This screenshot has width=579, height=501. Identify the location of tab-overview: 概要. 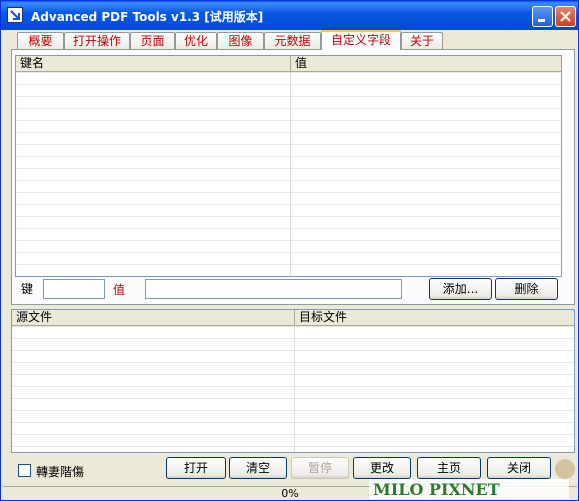
(40, 40).